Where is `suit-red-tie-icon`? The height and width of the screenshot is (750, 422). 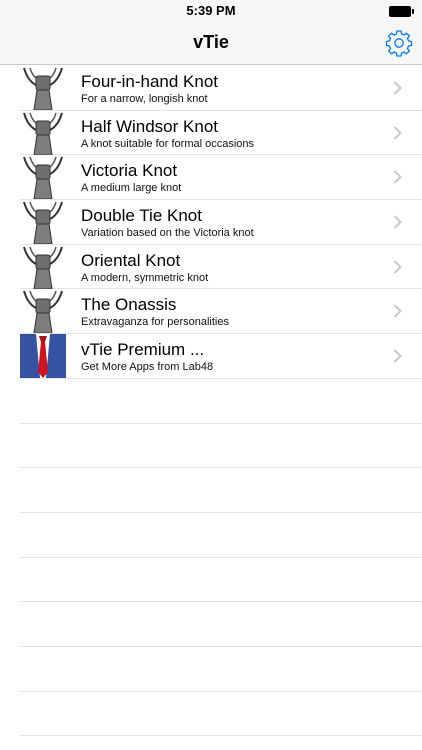 suit-red-tie-icon is located at coordinates (43, 356).